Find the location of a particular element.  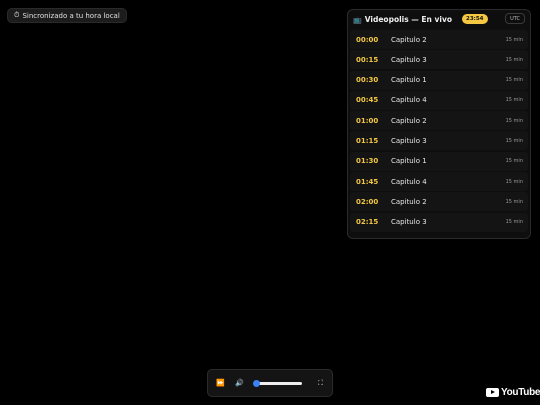

schedule-row: 02:00 Capitulo 2 15 min is located at coordinates (439, 202).